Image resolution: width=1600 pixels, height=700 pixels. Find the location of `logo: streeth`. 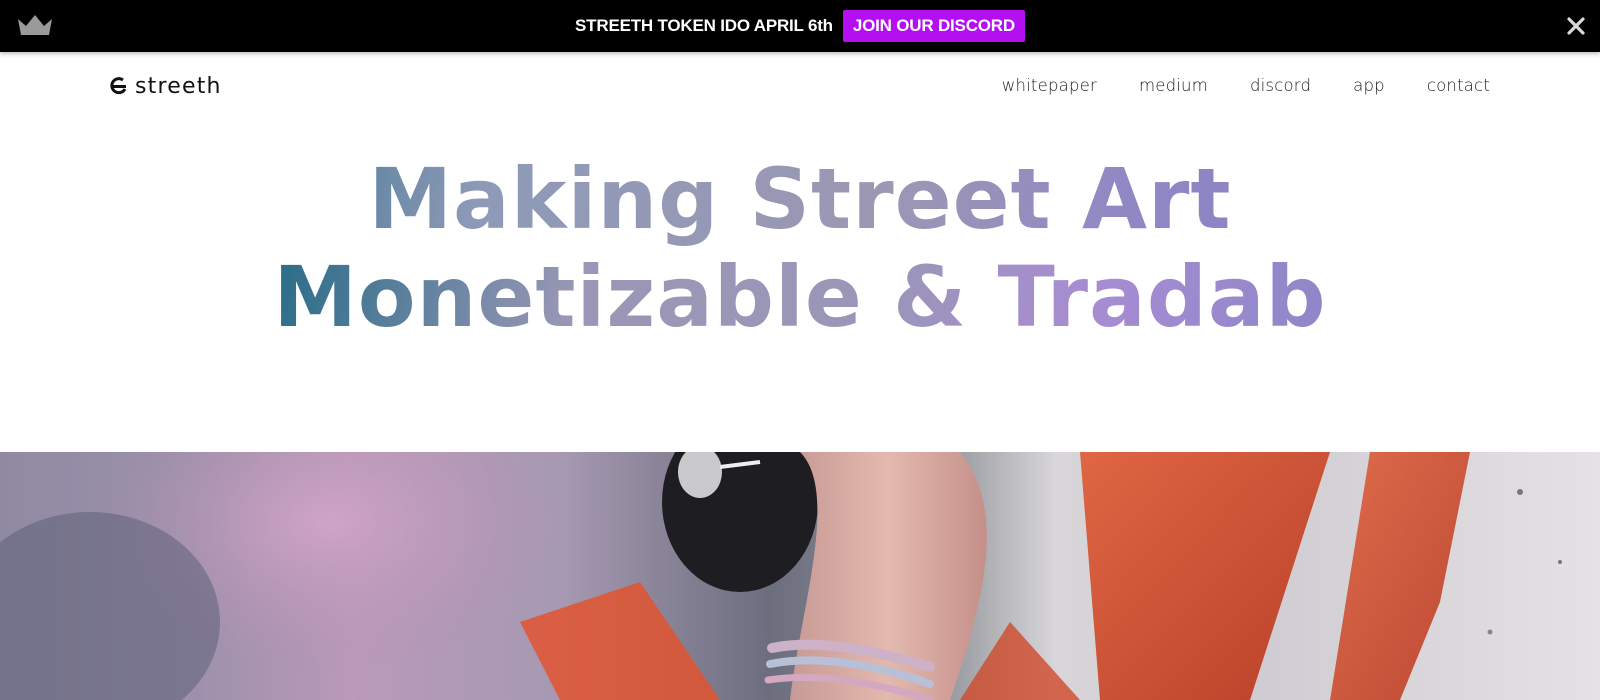

logo: streeth is located at coordinates (165, 86).